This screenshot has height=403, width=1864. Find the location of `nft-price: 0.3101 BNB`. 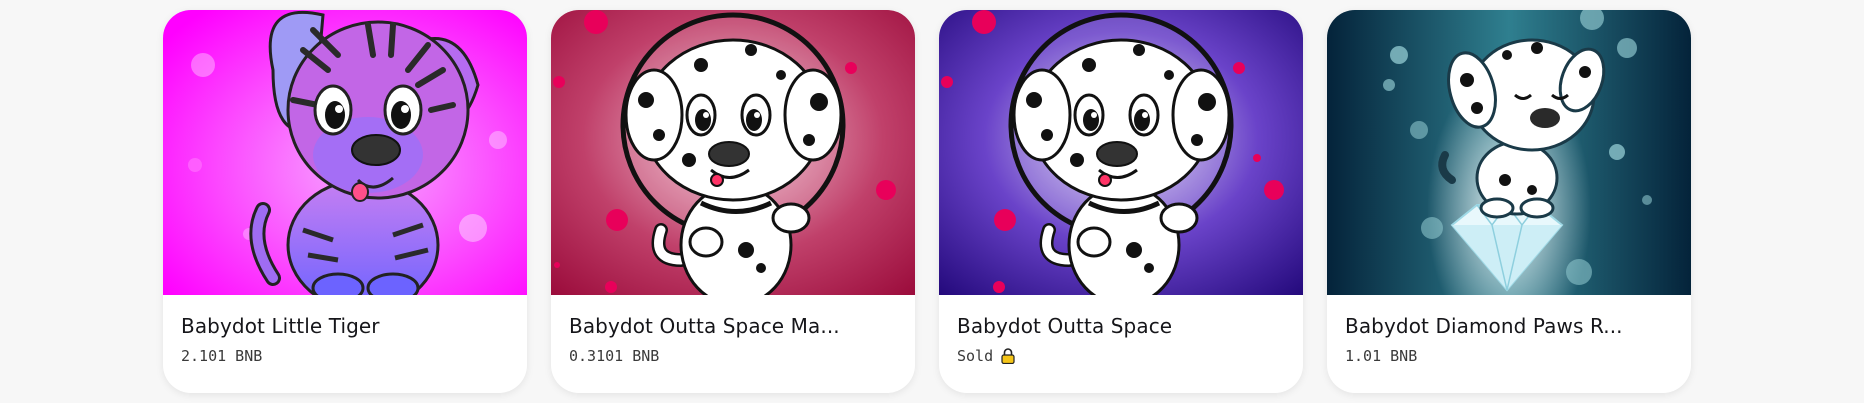

nft-price: 0.3101 BNB is located at coordinates (733, 356).